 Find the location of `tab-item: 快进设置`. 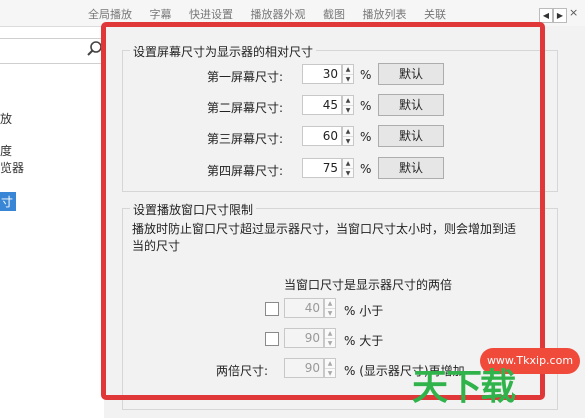

tab-item: 快进设置 is located at coordinates (211, 14).